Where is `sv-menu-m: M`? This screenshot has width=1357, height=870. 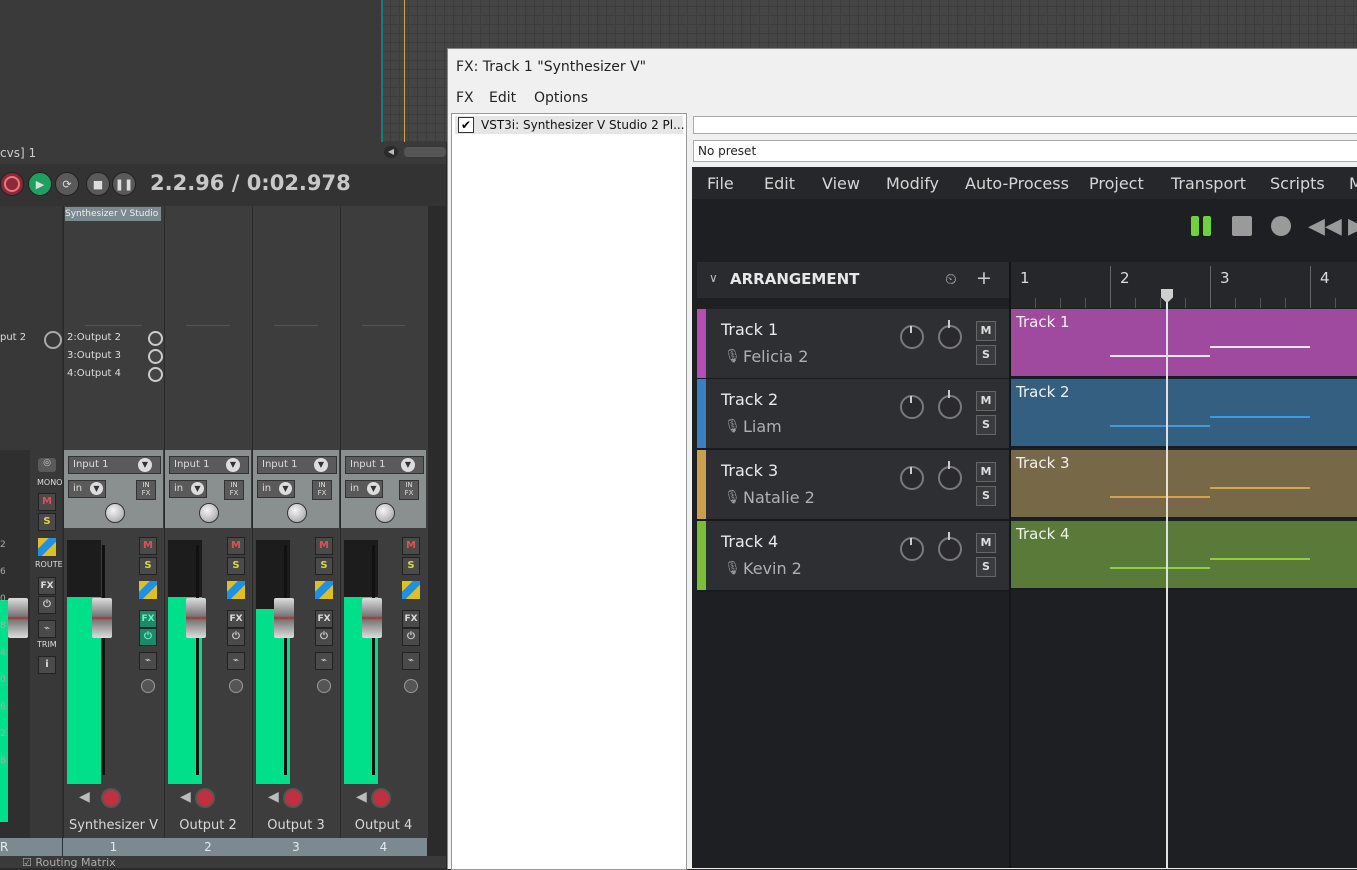 sv-menu-m: M is located at coordinates (1353, 183).